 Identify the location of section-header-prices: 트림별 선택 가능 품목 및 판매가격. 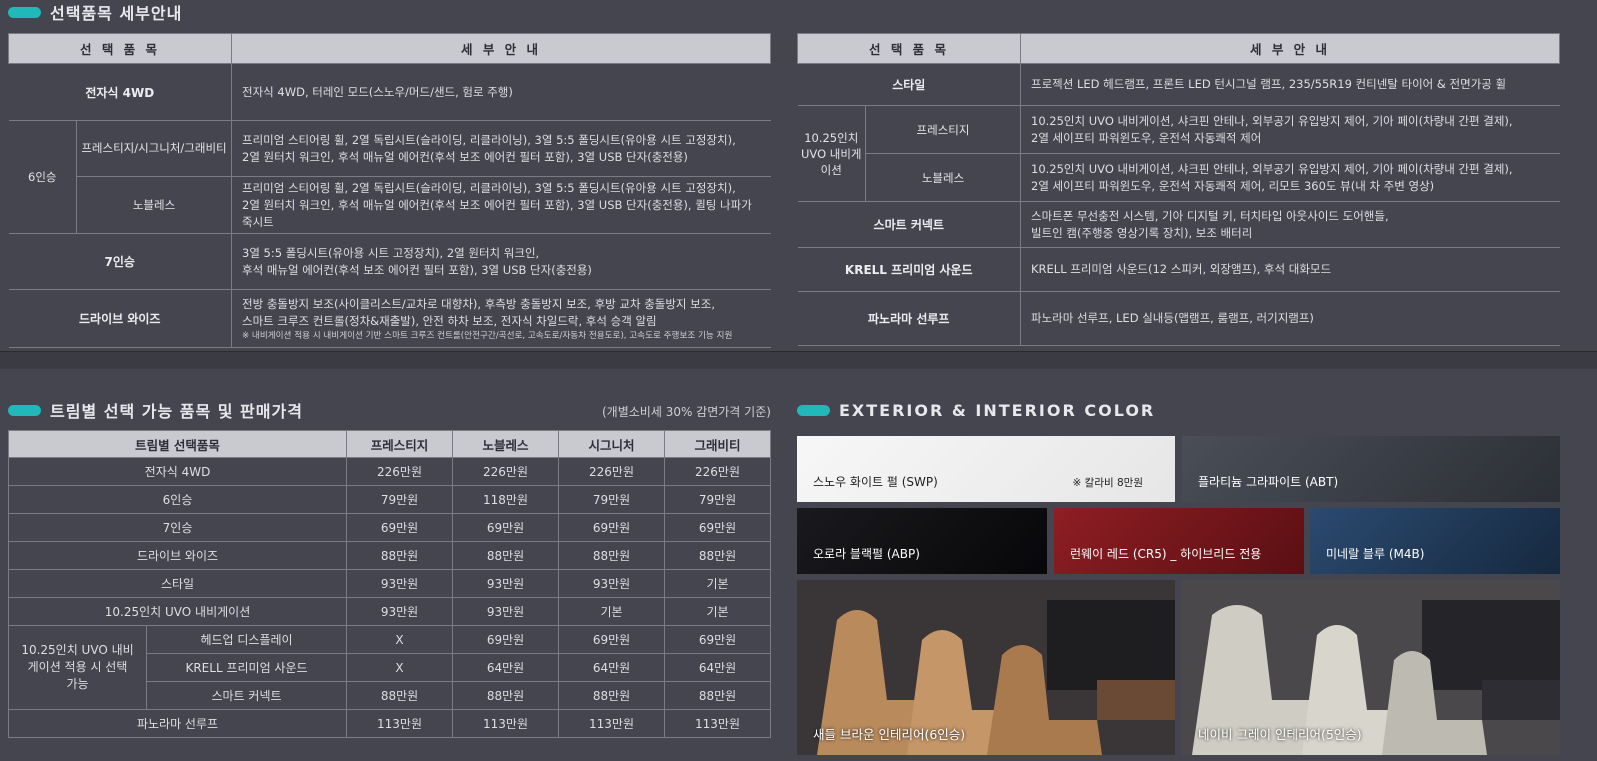
(155, 410).